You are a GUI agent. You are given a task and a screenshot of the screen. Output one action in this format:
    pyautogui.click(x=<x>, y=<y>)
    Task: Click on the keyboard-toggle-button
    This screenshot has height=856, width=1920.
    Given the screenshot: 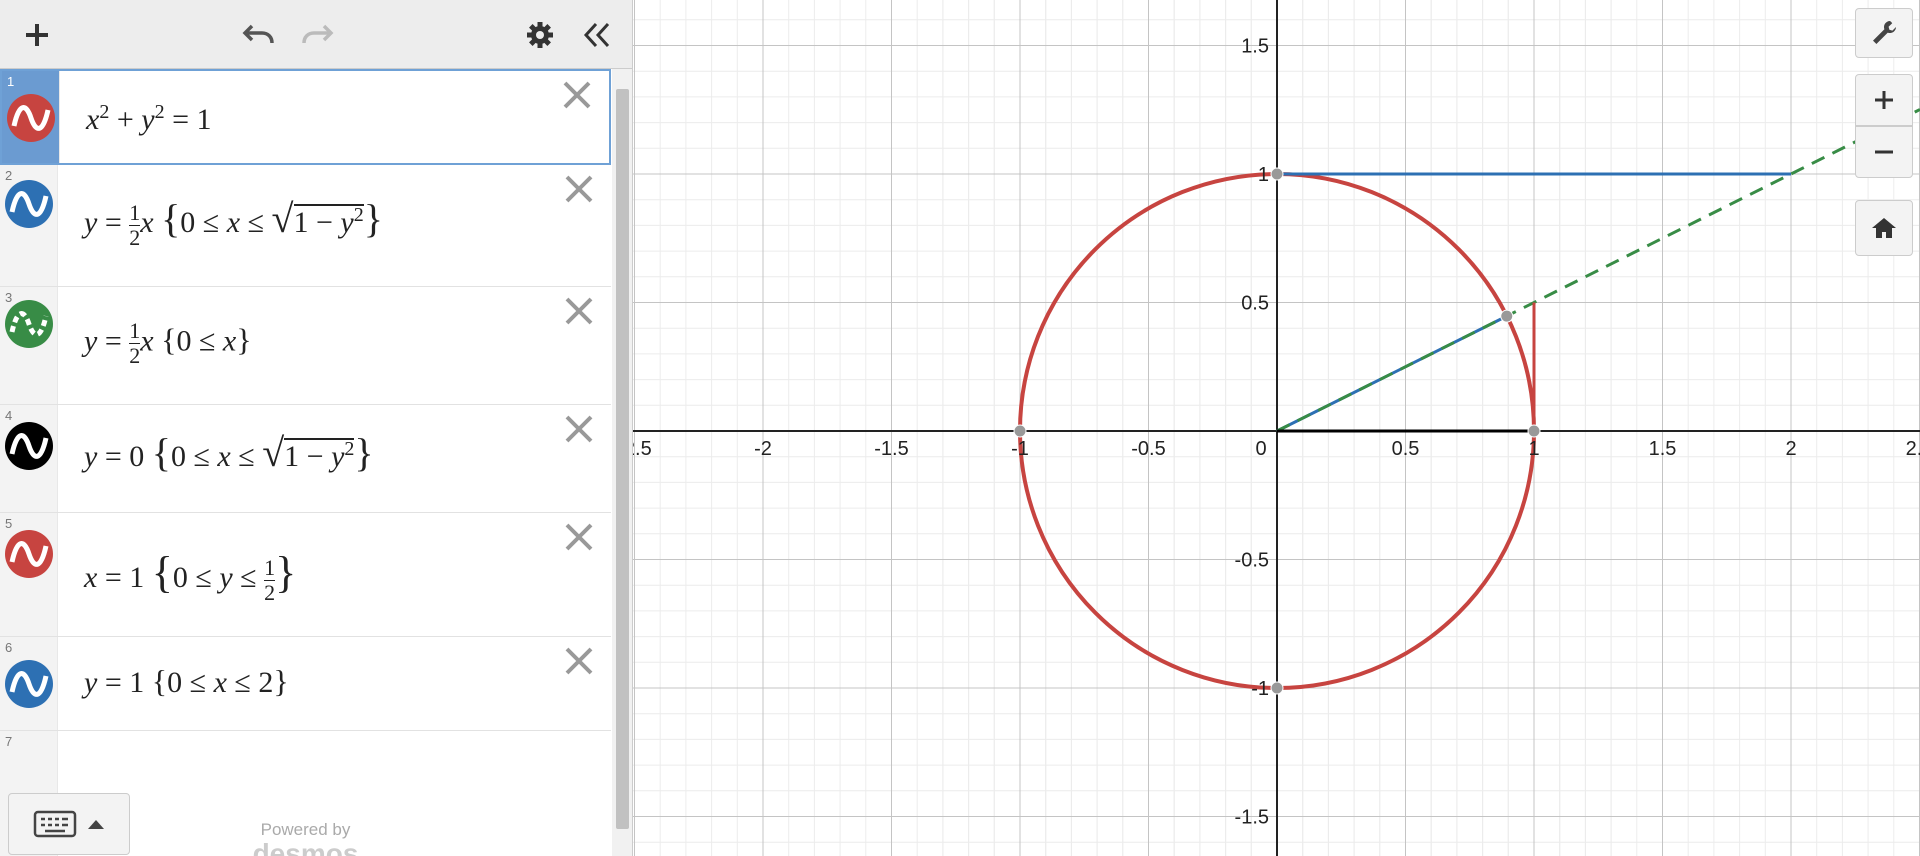 What is the action you would take?
    pyautogui.click(x=69, y=824)
    